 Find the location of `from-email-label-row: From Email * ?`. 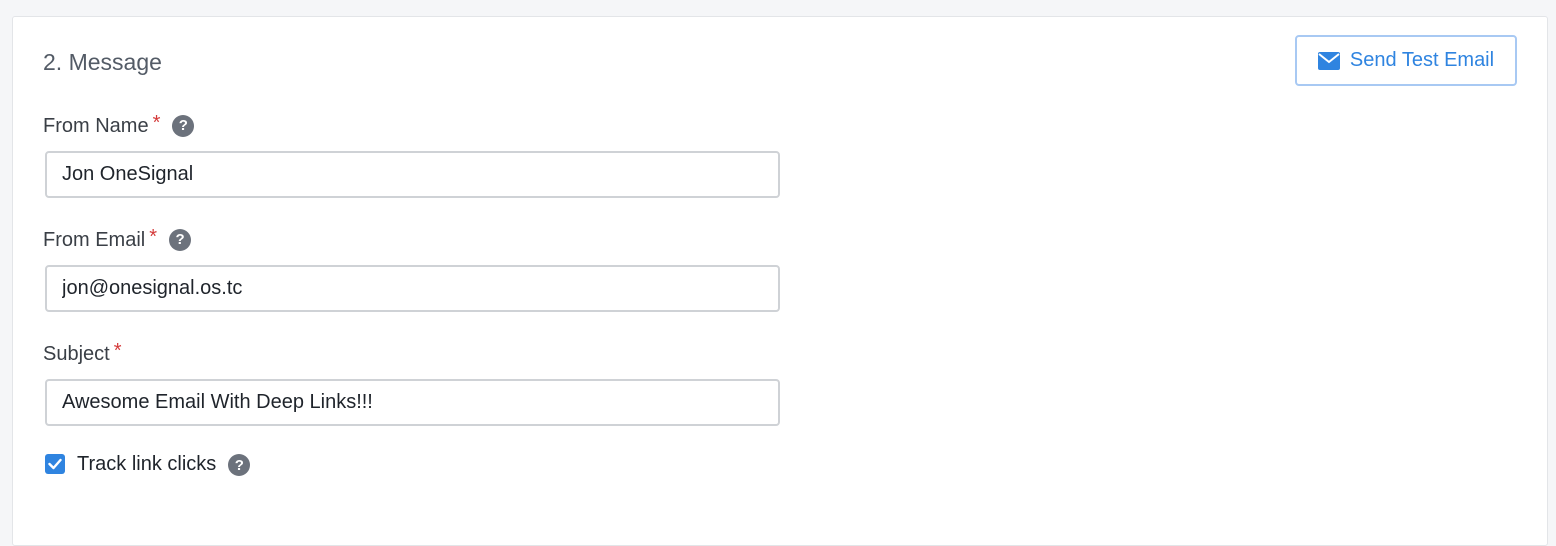

from-email-label-row: From Email * ? is located at coordinates (117, 239).